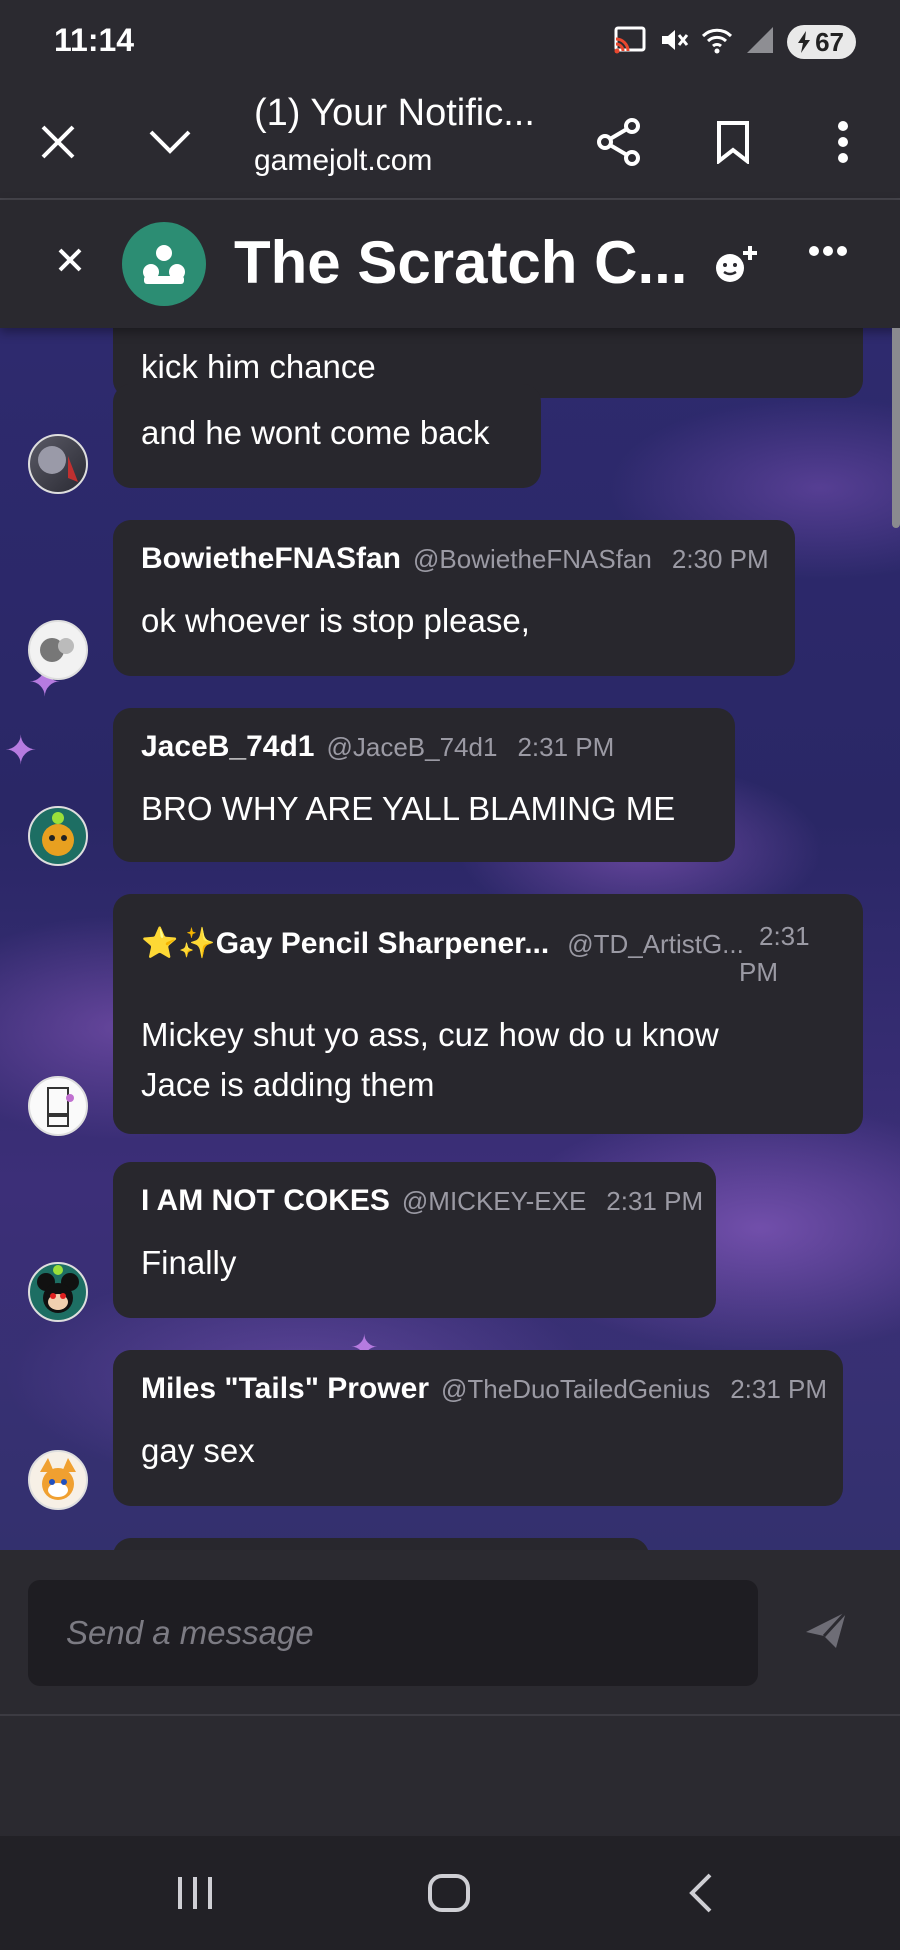  What do you see at coordinates (198, 1450) in the screenshot?
I see `message-text: gay sex` at bounding box center [198, 1450].